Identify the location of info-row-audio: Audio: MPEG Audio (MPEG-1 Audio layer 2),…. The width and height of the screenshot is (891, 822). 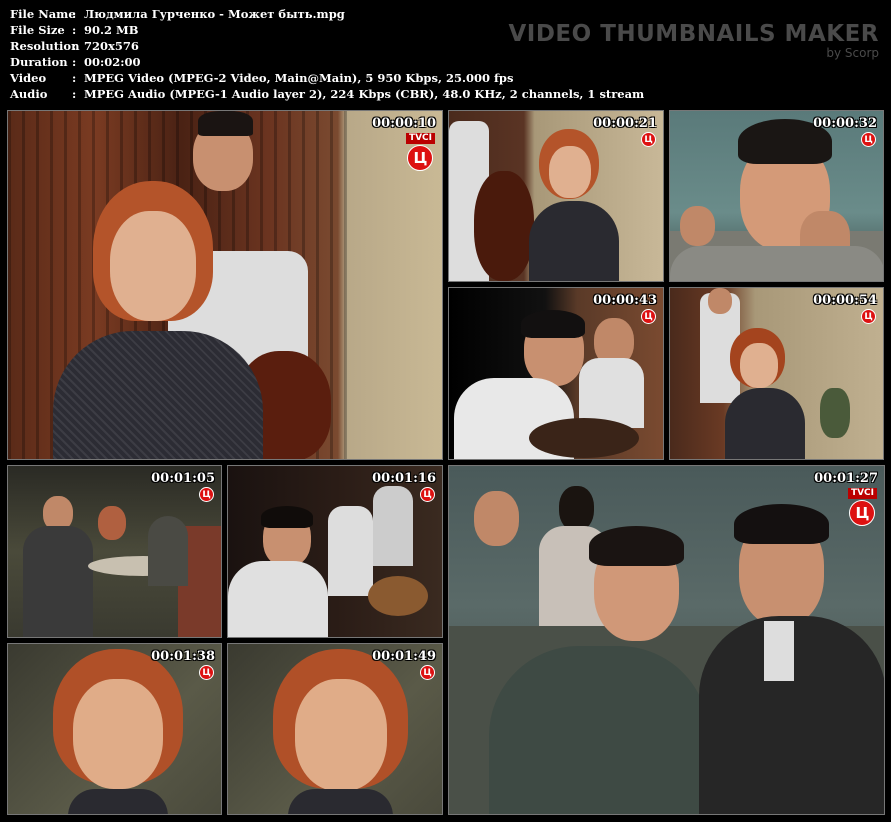
(327, 94).